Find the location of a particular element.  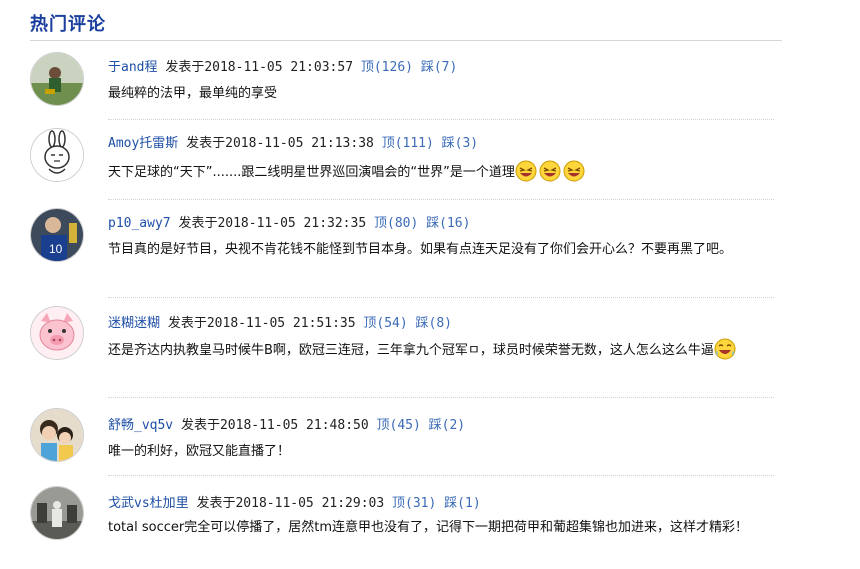

post-time: 发表于2018-11-05 21:13:38 is located at coordinates (280, 143).